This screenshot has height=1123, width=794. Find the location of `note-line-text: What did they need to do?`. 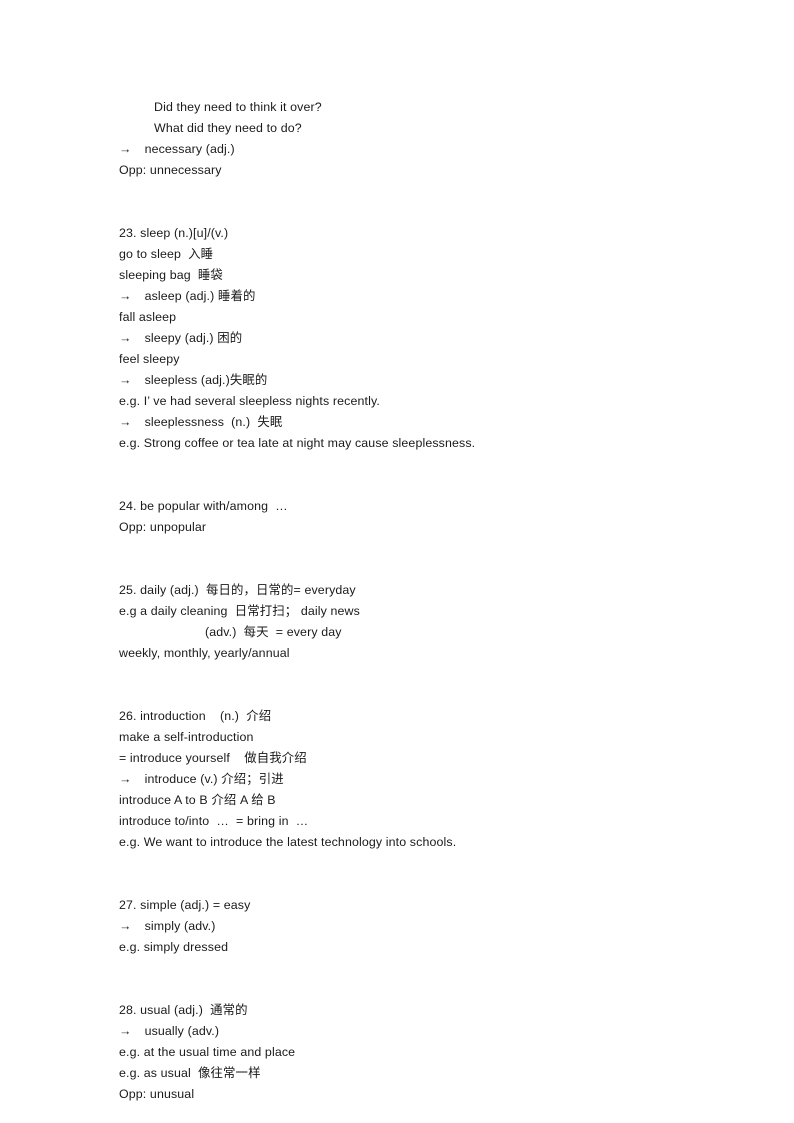

note-line-text: What did they need to do? is located at coordinates (228, 128).